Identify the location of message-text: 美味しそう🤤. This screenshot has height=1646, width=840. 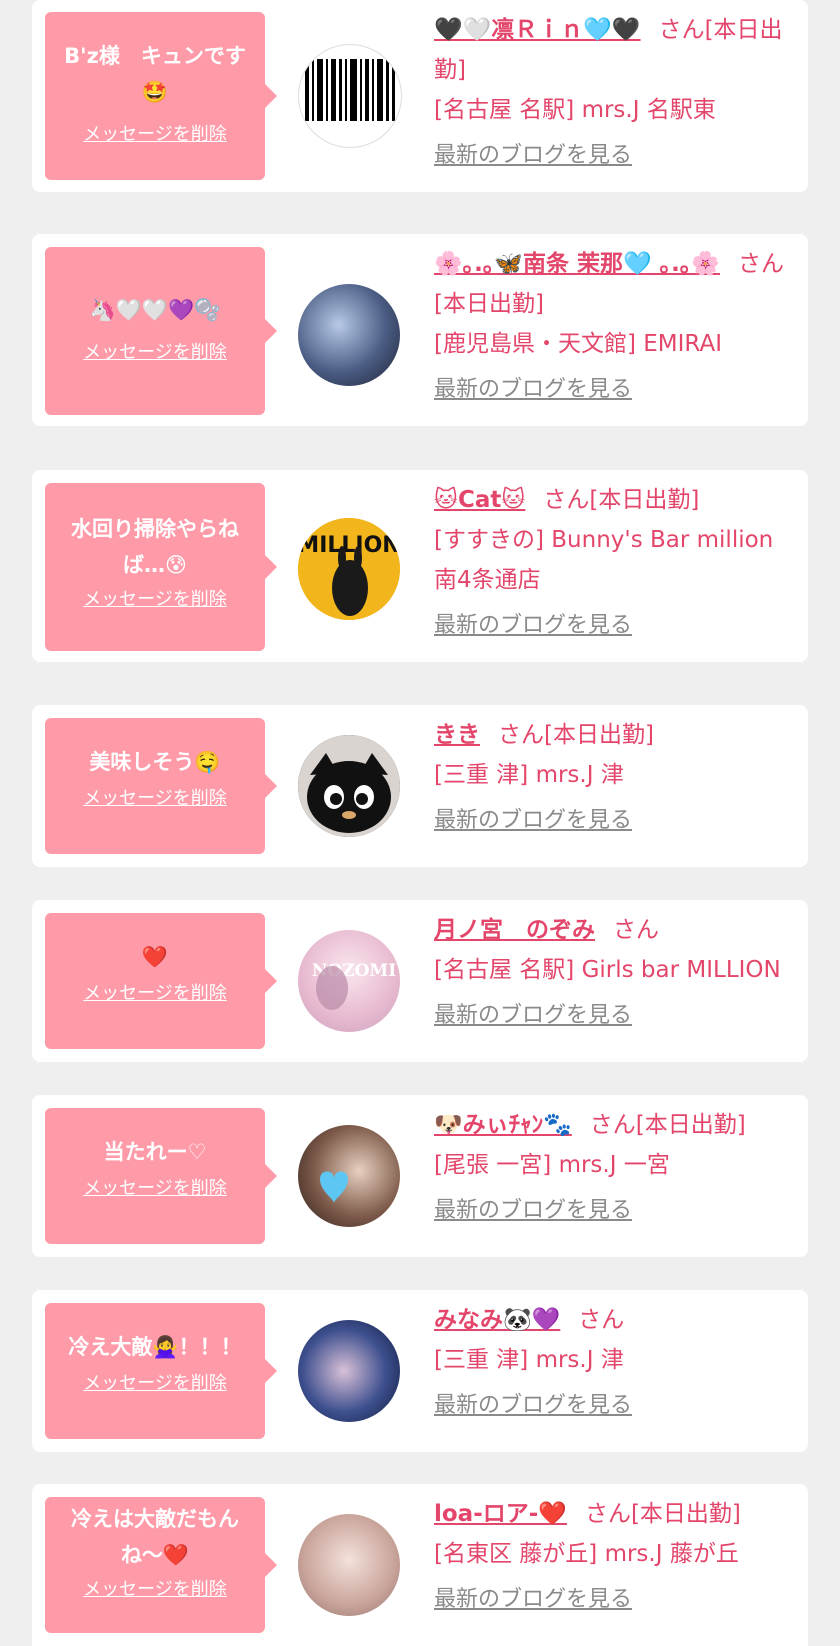
(155, 762).